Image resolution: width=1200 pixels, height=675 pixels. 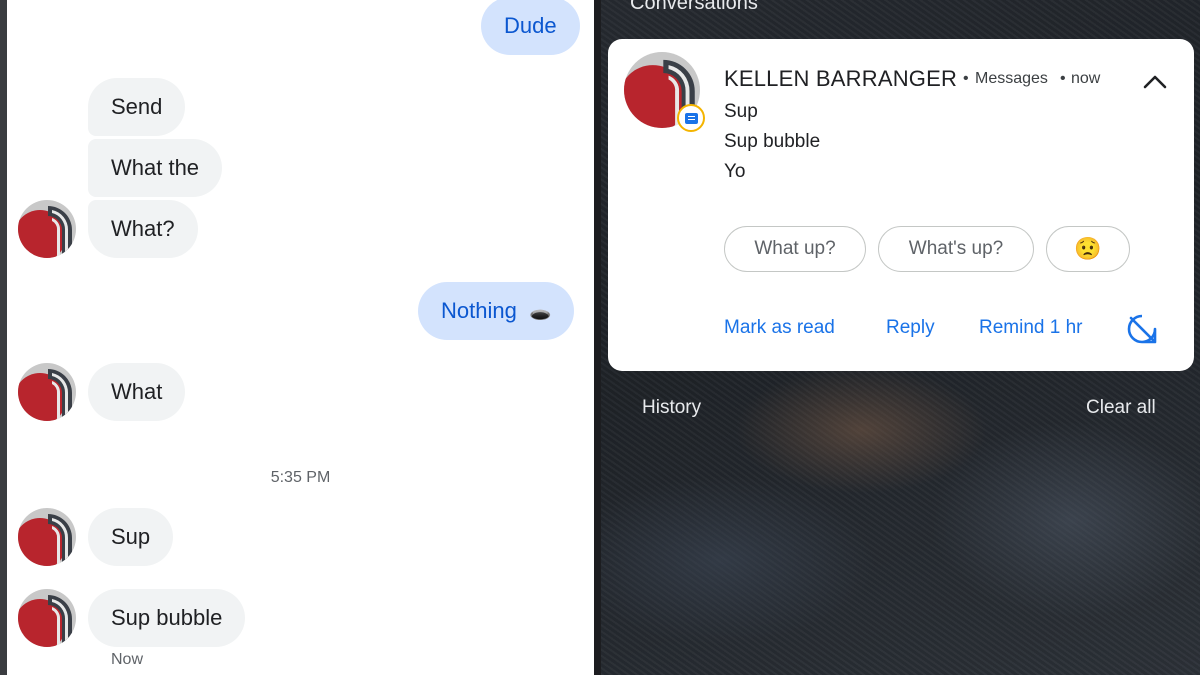 What do you see at coordinates (772, 141) in the screenshot?
I see `notification-message-line: Sup bubble` at bounding box center [772, 141].